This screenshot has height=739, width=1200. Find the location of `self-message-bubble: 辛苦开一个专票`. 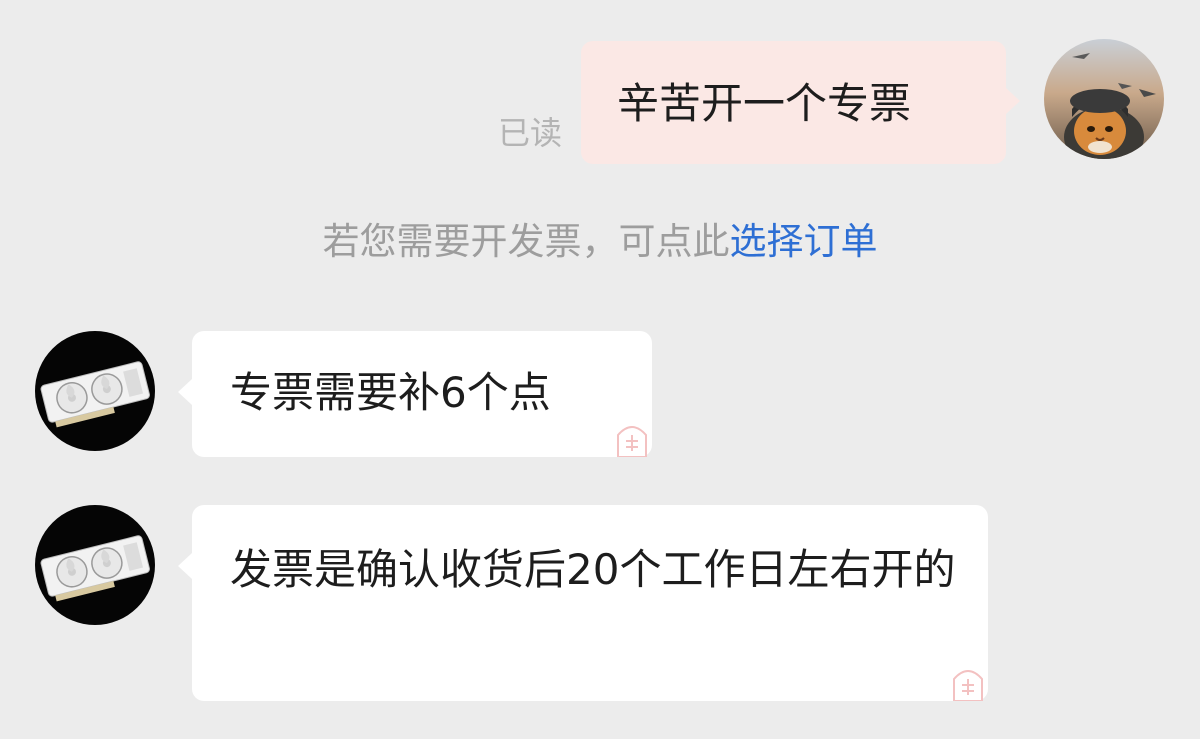

self-message-bubble: 辛苦开一个专票 is located at coordinates (800, 102).